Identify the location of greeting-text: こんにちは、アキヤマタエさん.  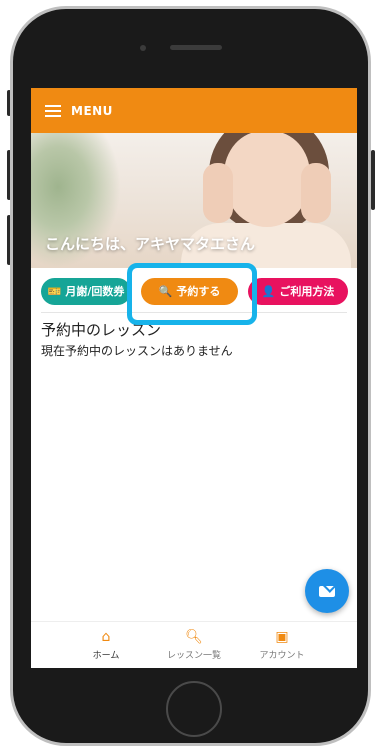
(150, 244).